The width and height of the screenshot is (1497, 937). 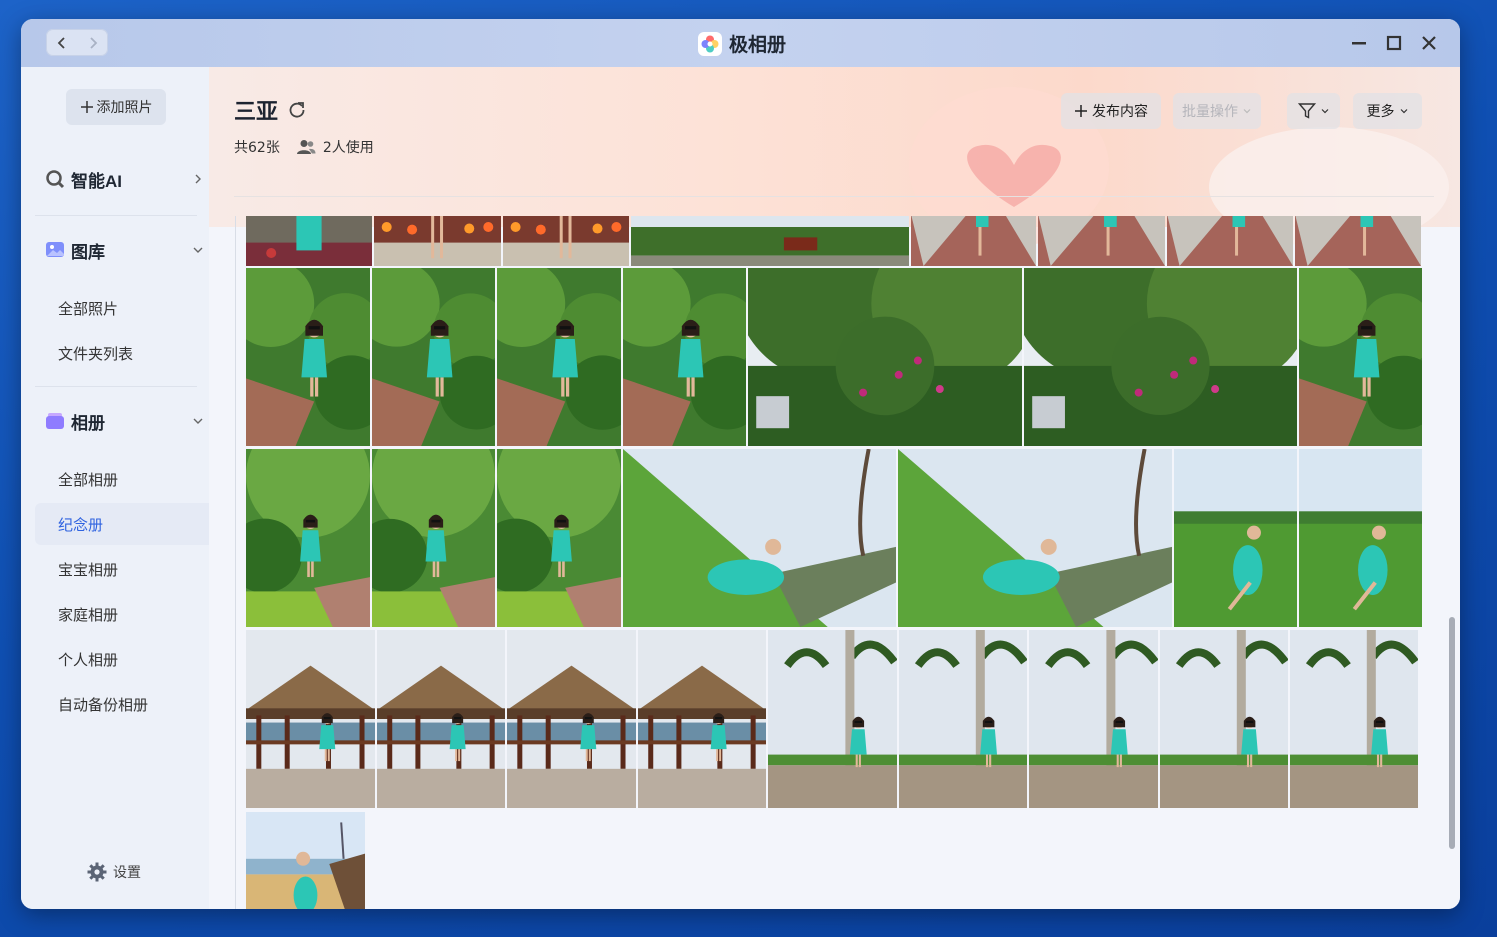 What do you see at coordinates (1306, 111) in the screenshot?
I see `filter-icon` at bounding box center [1306, 111].